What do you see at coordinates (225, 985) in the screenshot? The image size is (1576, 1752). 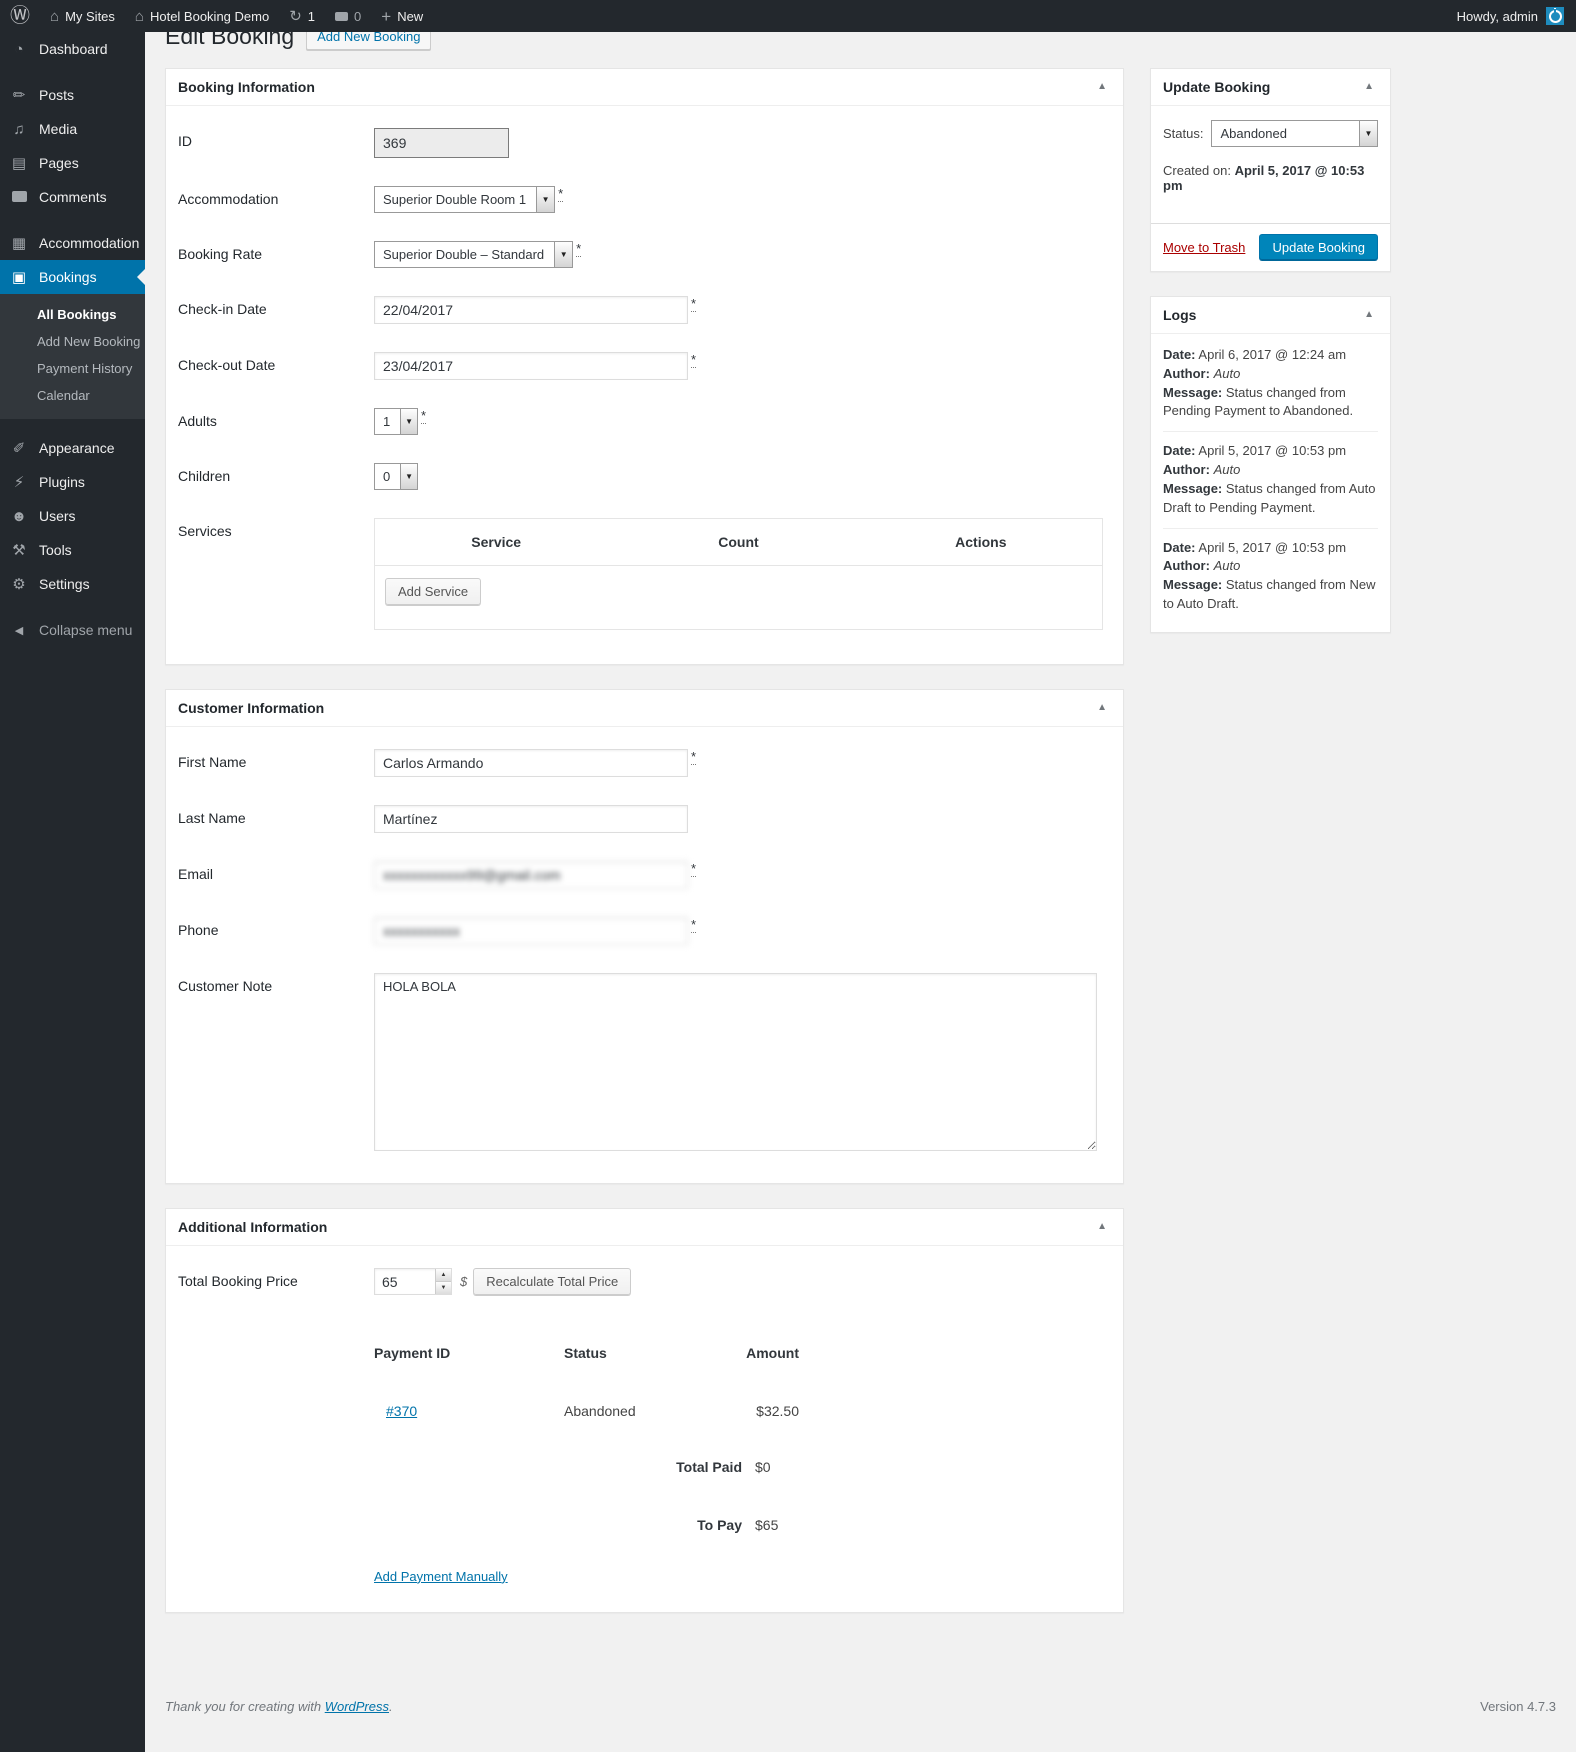 I see `customer-note-label: Customer Note` at bounding box center [225, 985].